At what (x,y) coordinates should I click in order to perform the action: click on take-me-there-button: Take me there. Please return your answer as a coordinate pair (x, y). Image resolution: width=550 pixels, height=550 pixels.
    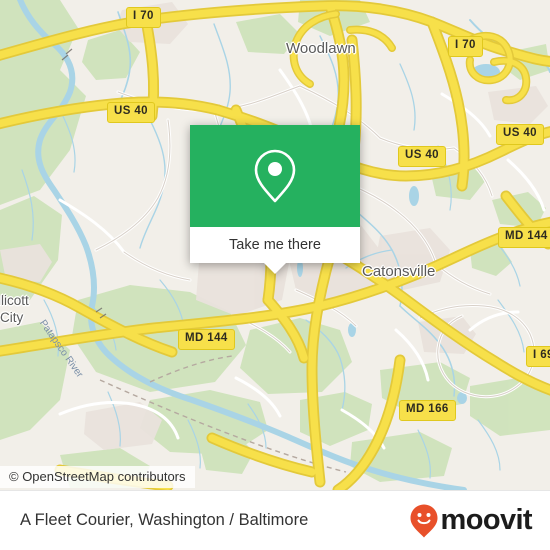
    Looking at the image, I should click on (275, 245).